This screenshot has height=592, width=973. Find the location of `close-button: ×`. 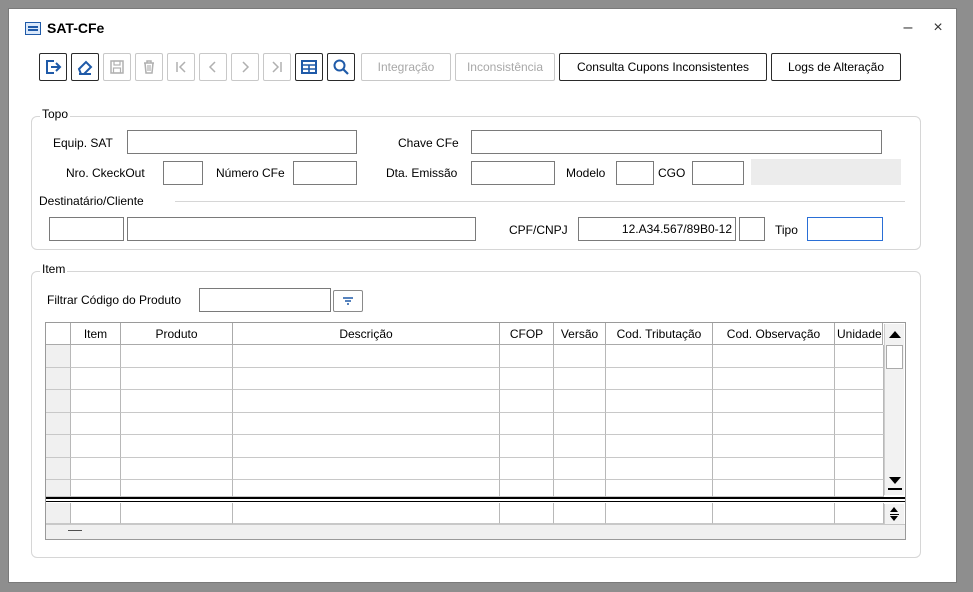

close-button: × is located at coordinates (938, 28).